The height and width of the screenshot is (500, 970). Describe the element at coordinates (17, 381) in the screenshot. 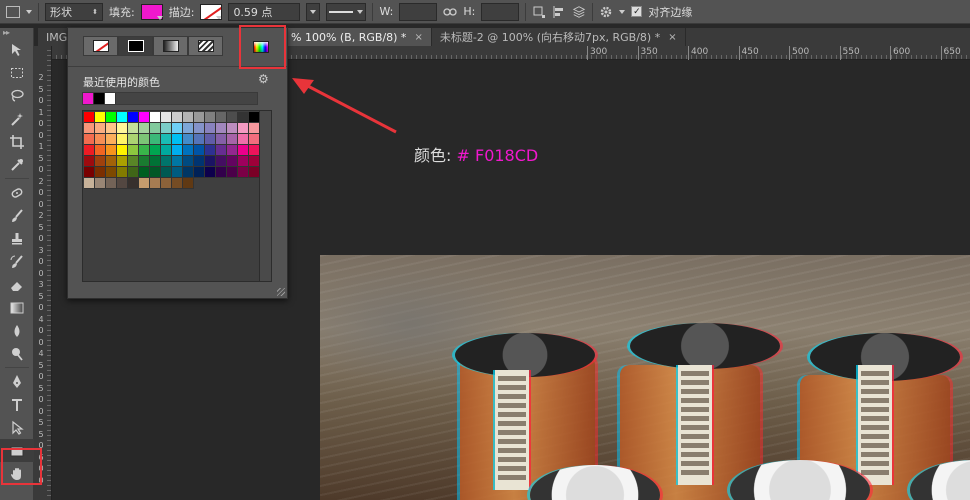

I see `pen-tool` at that location.